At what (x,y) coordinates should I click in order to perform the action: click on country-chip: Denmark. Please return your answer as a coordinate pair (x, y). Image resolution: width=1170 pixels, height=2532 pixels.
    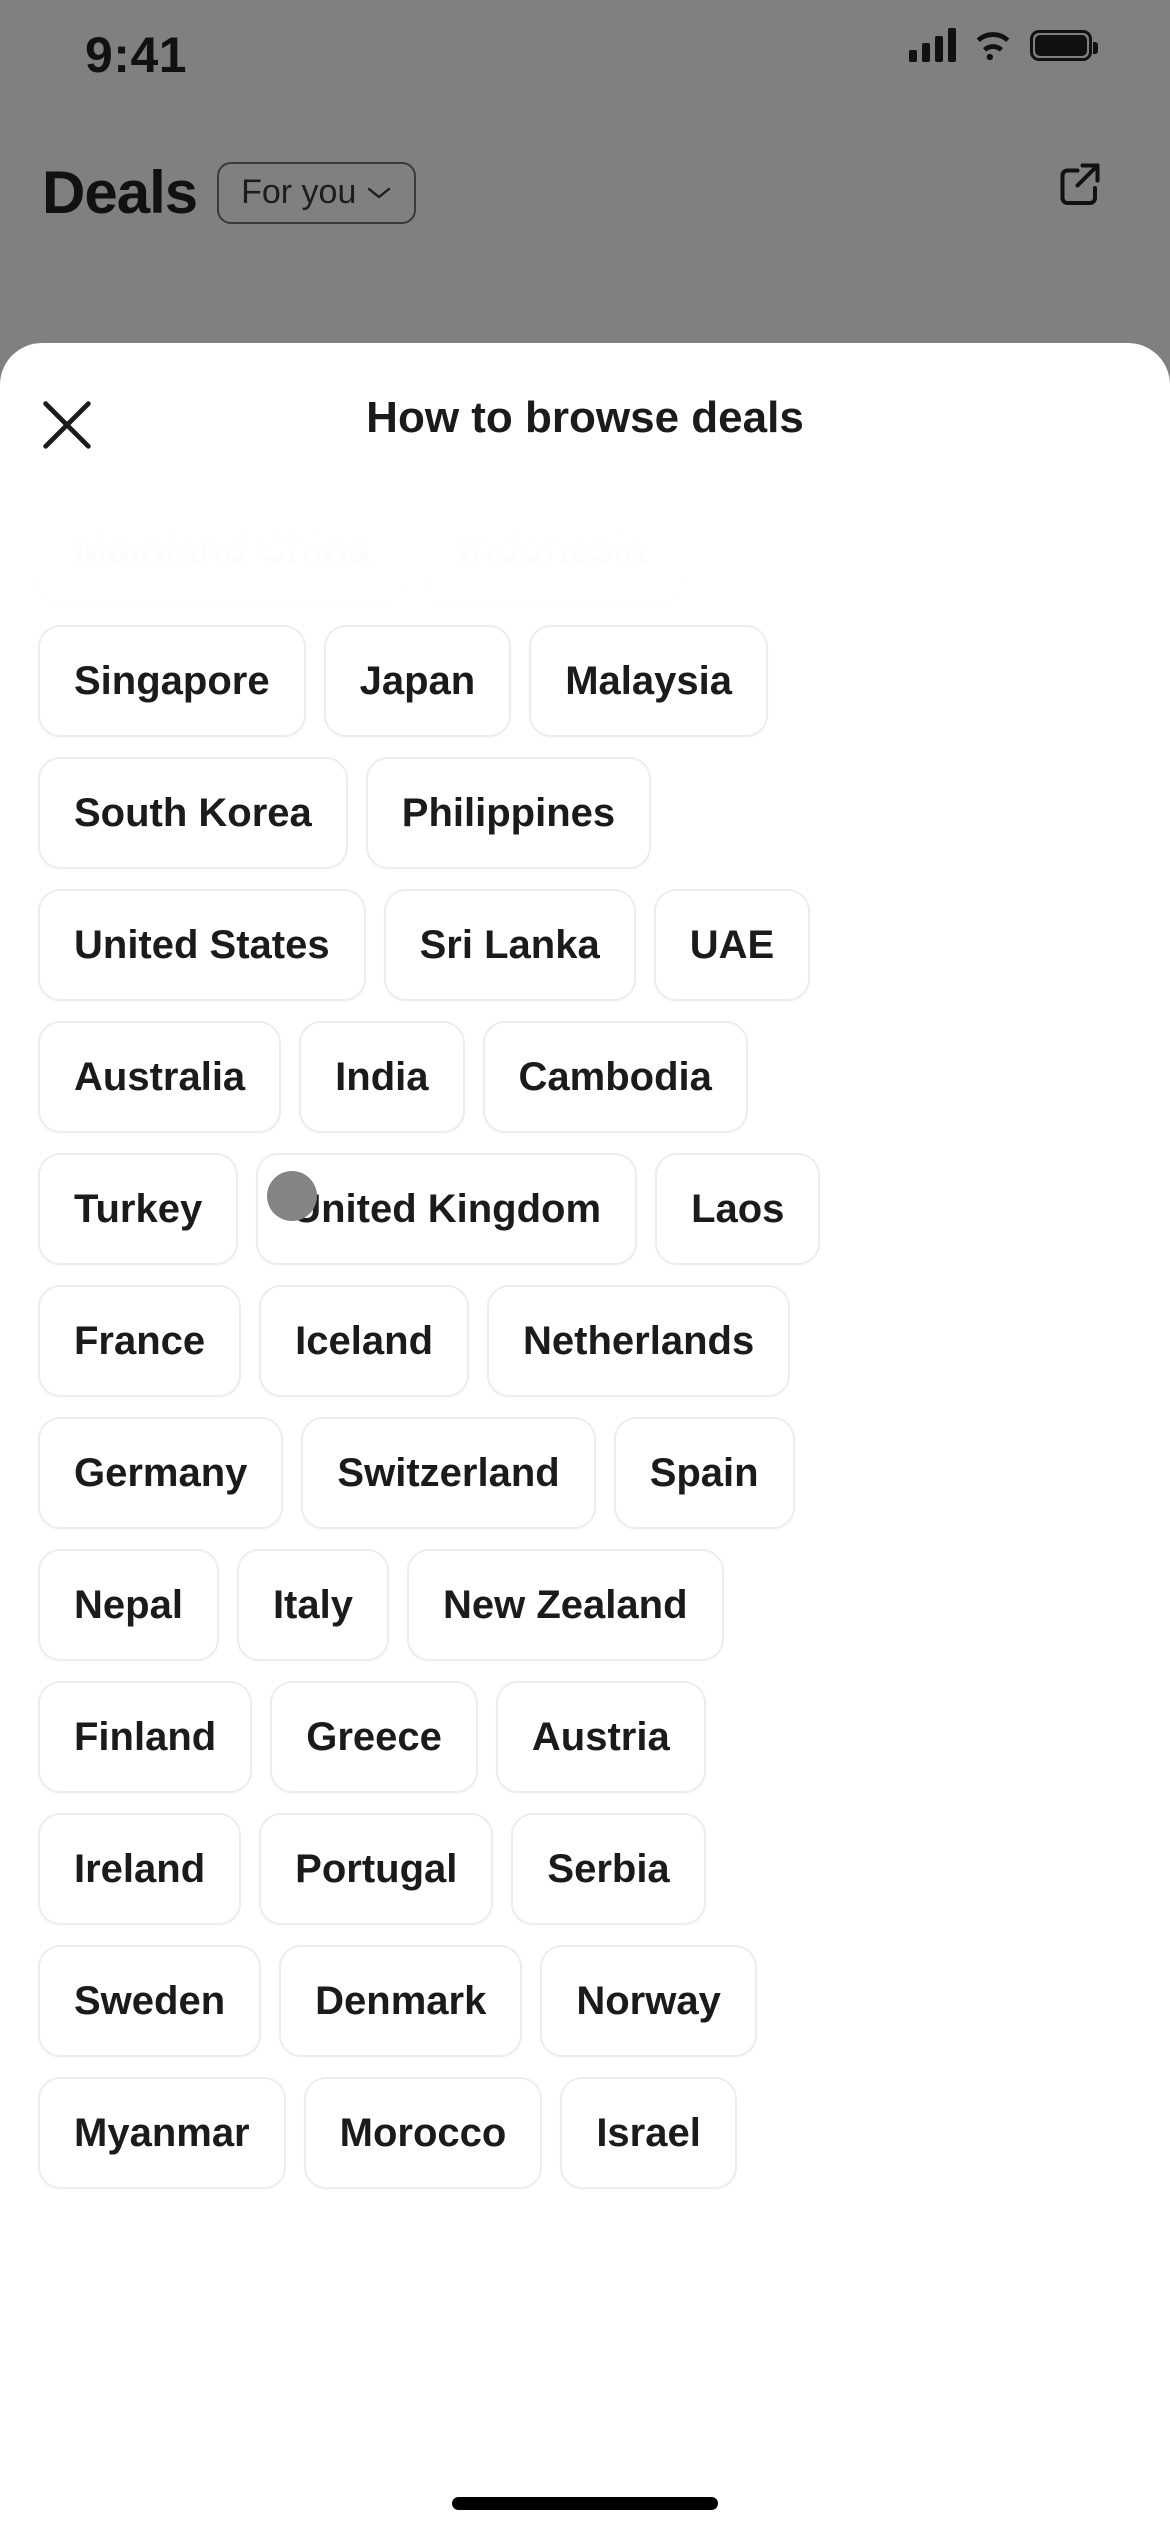
    Looking at the image, I should click on (401, 2001).